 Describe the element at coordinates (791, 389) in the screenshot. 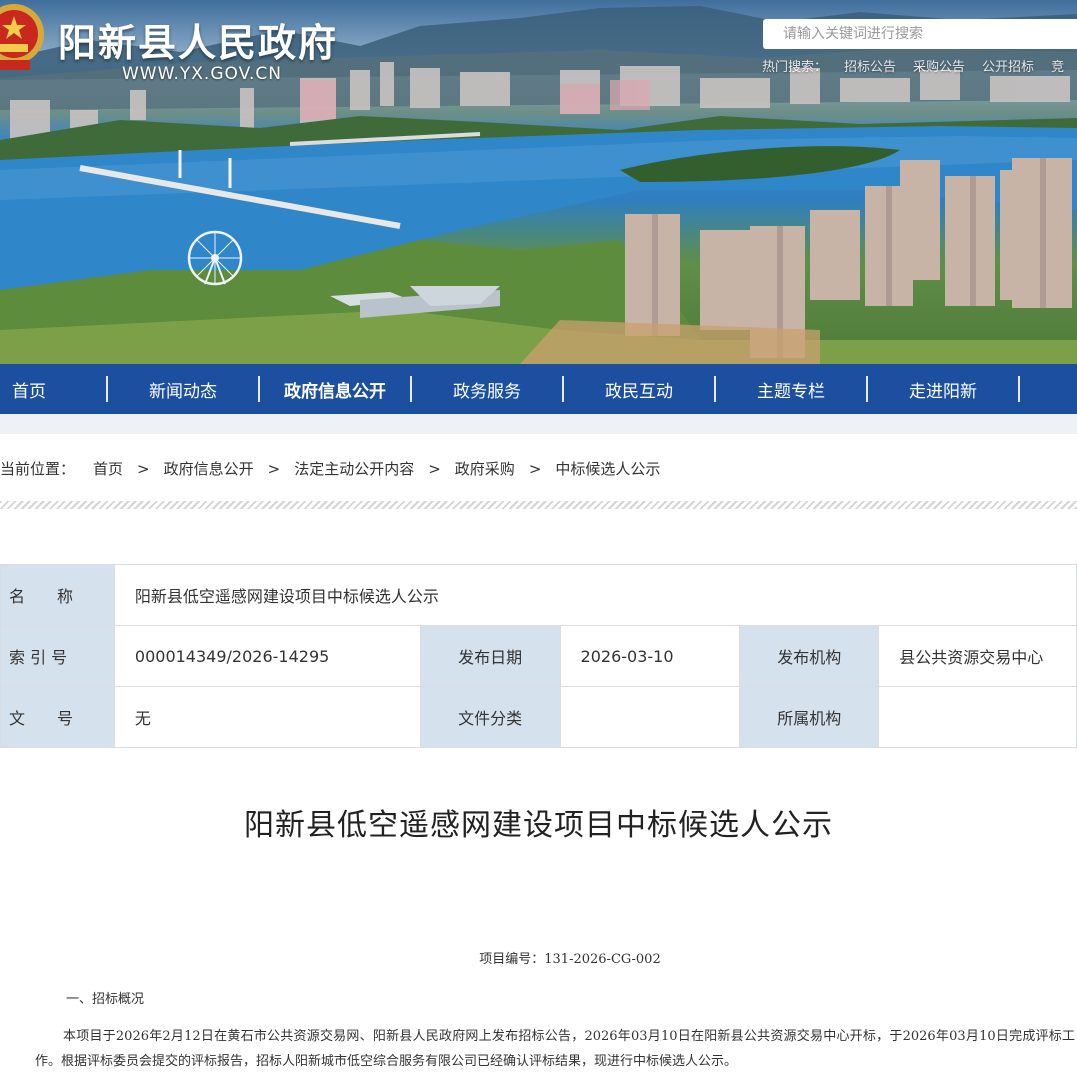

I see `nav-item-topics: 主题专栏` at that location.